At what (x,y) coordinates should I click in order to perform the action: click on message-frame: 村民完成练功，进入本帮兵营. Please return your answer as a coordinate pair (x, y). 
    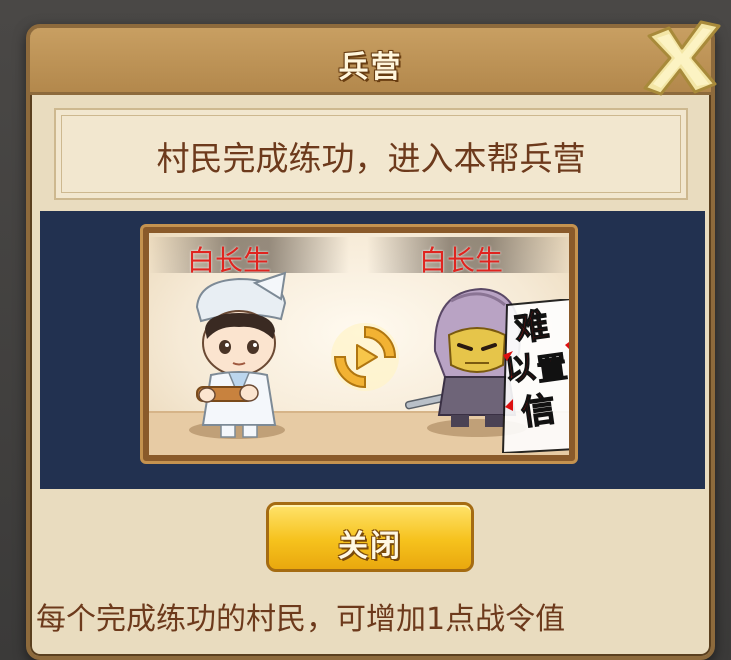
    Looking at the image, I should click on (371, 154).